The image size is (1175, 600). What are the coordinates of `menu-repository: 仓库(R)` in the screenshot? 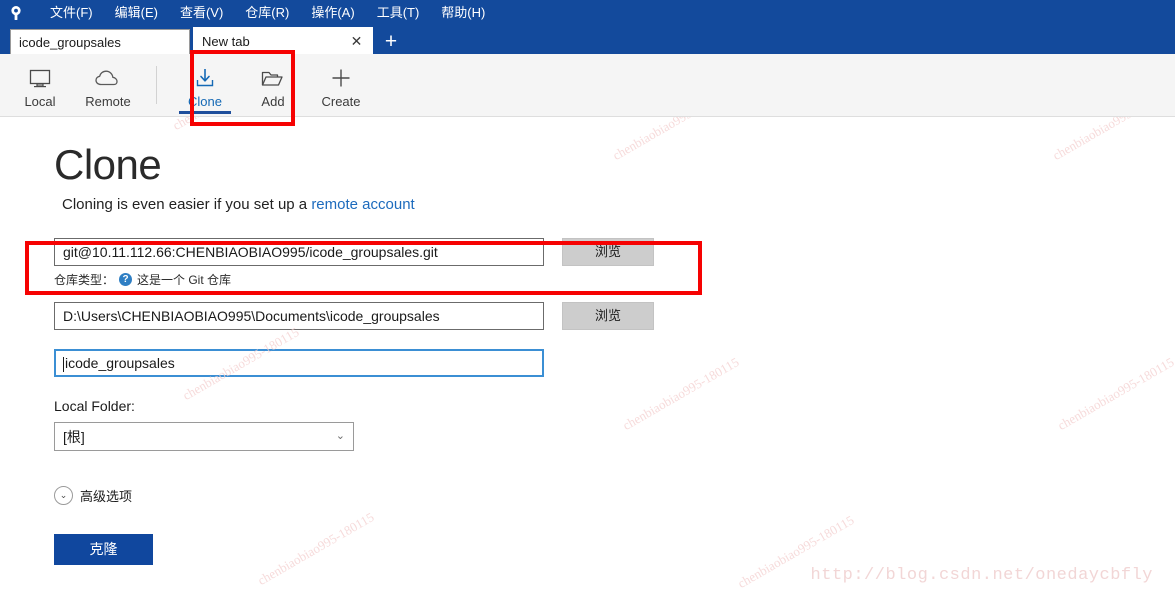 It's located at (267, 13).